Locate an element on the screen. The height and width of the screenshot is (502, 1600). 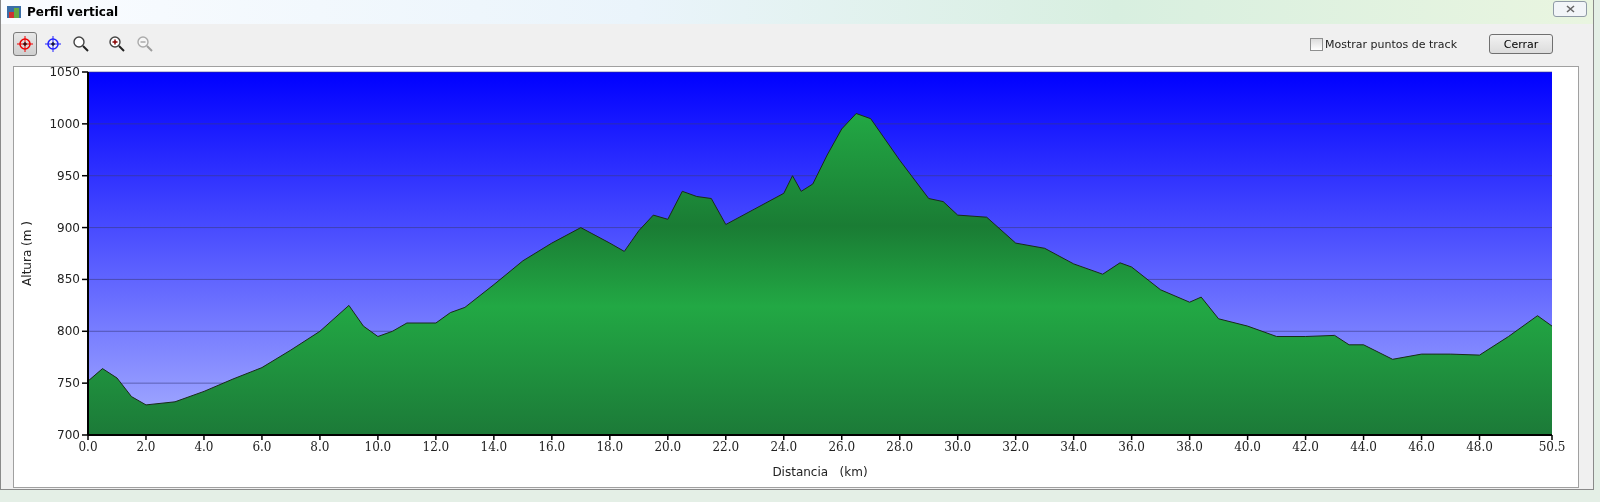
y-axis-title: Altura (m ) is located at coordinates (27, 253).